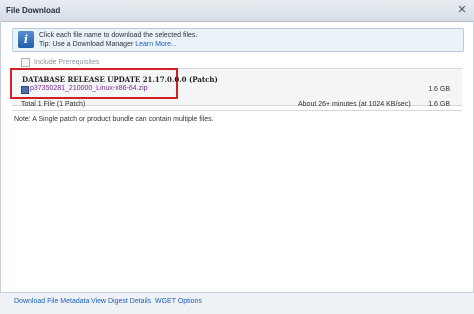  Describe the element at coordinates (237, 11) in the screenshot. I see `dialog-titlebar: File Download ✕` at that location.